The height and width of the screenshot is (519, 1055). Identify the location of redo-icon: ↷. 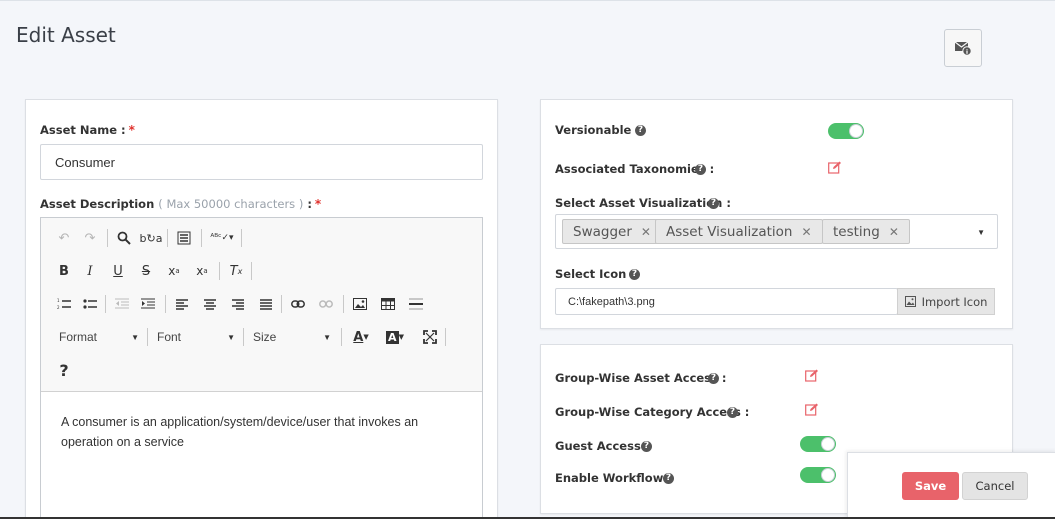
(90, 238).